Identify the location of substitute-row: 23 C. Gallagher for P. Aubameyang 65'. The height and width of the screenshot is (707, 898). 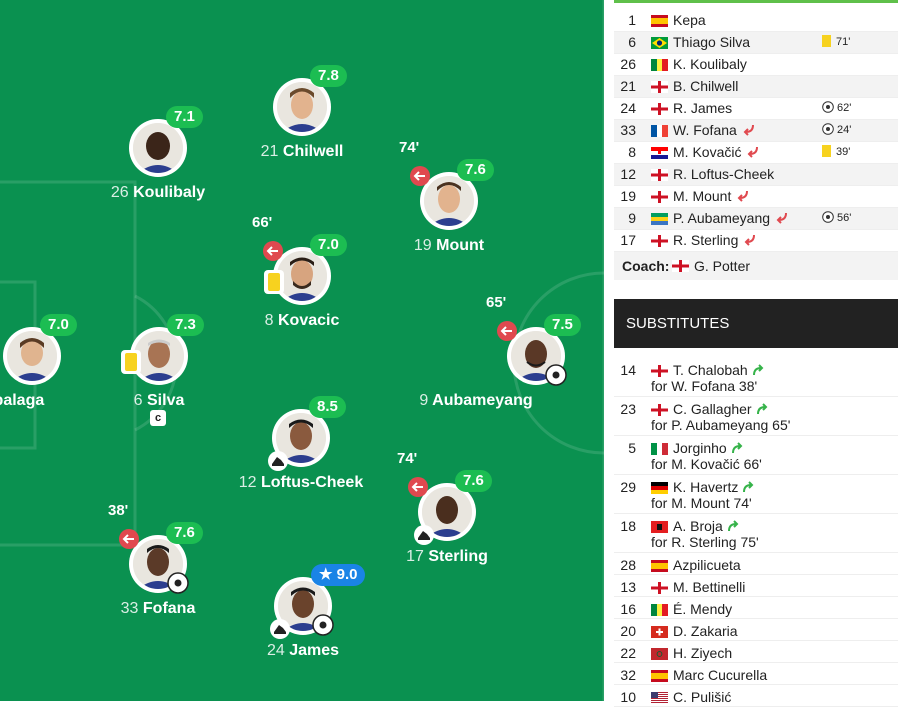
(756, 416).